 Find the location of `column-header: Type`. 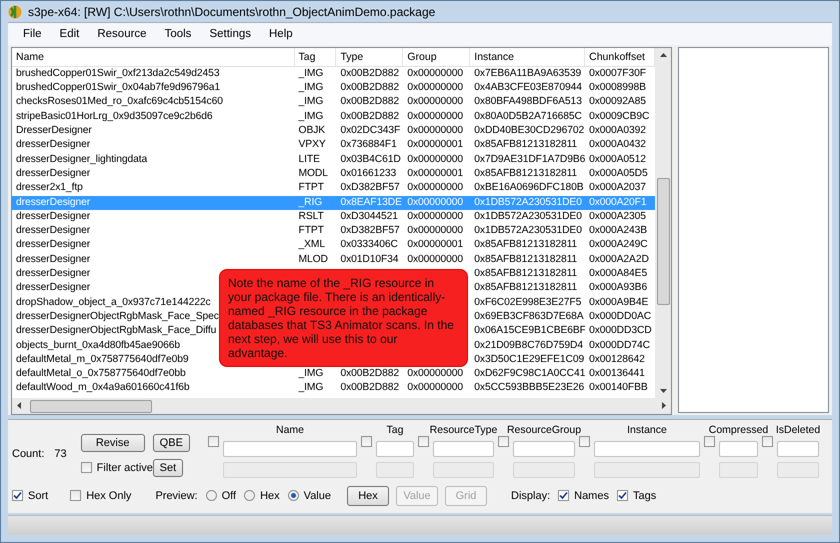

column-header: Type is located at coordinates (370, 57).